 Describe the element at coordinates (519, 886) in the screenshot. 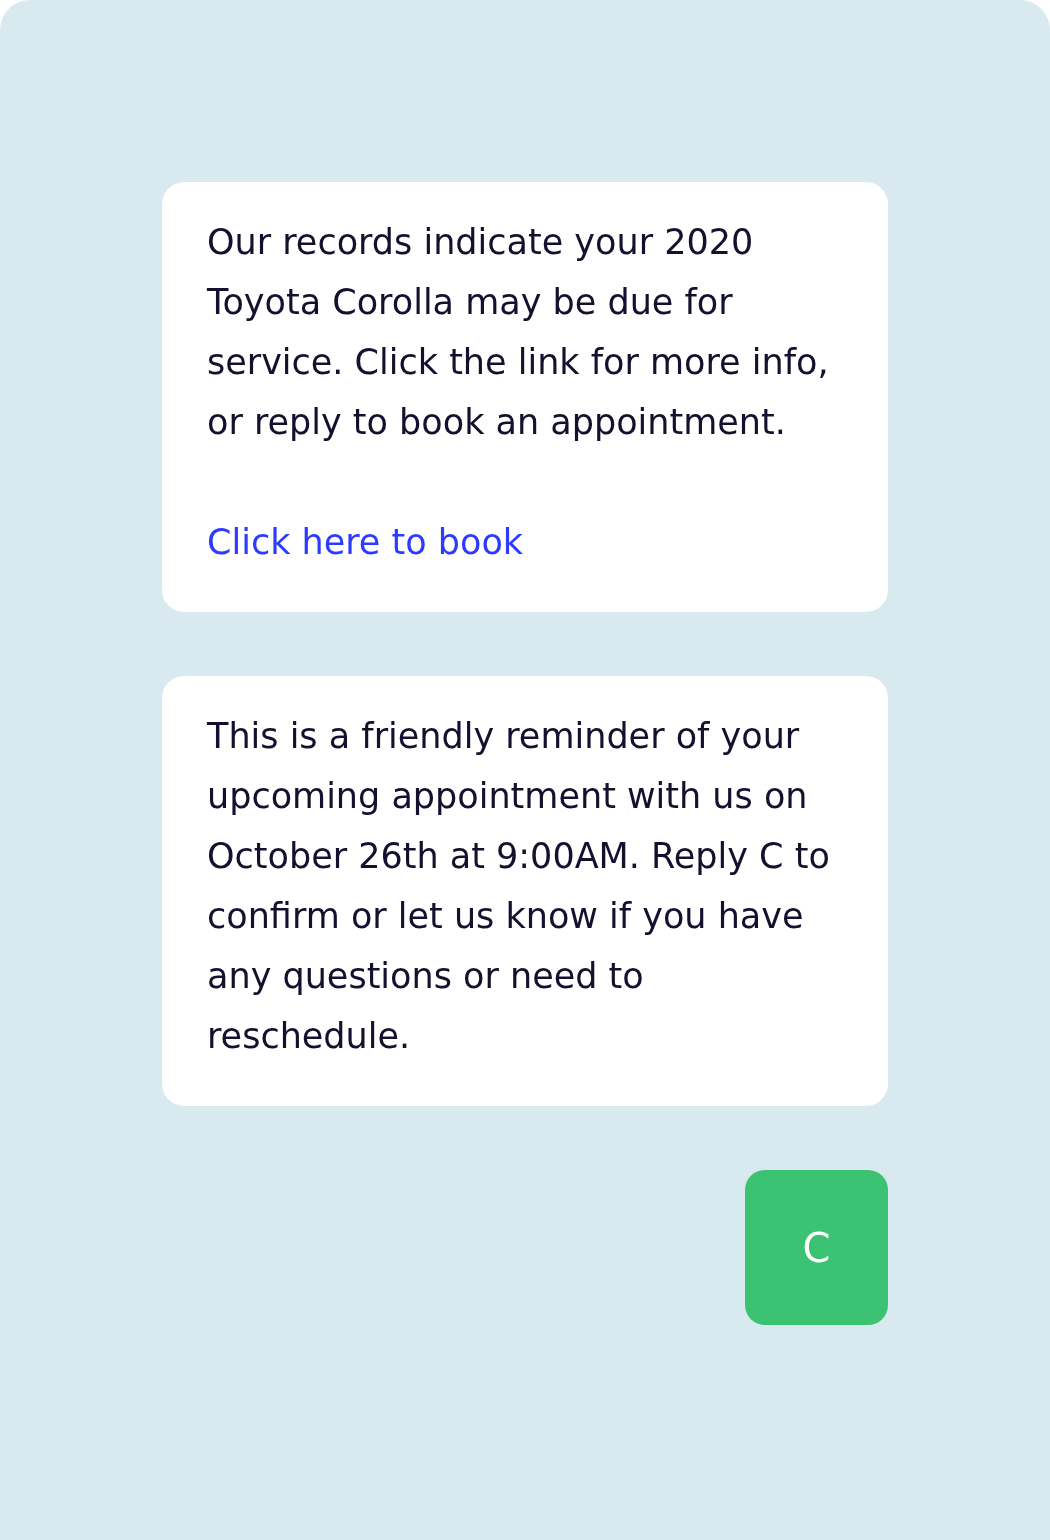

I see `message-text: This is a friendly reminder of your upcoming appointment with us on October 26th at 9:00AM. Reply C to confirm or let us know if you have any questions or need to reschedule.` at that location.